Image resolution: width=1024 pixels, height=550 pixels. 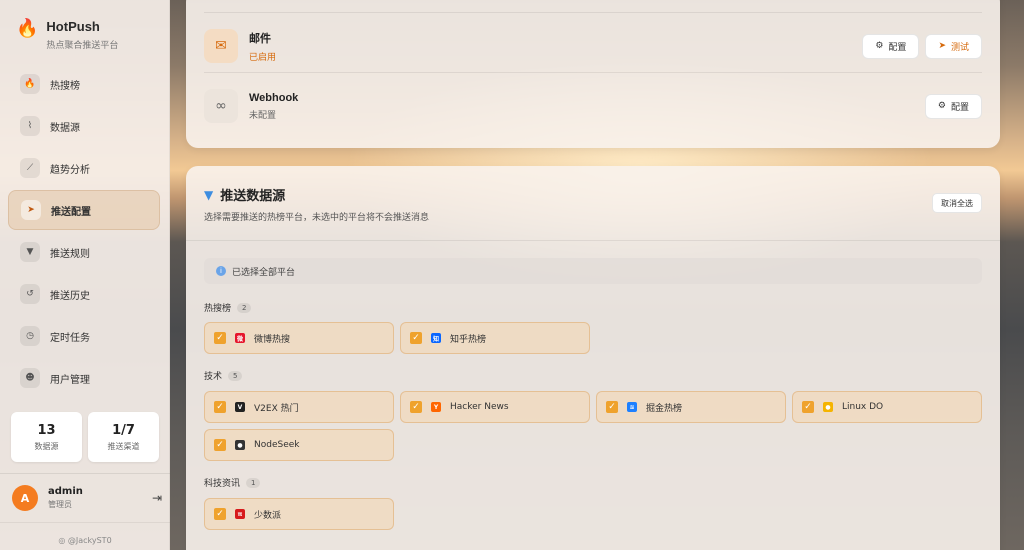 I want to click on rss-icon: ⌇, so click(x=30, y=126).